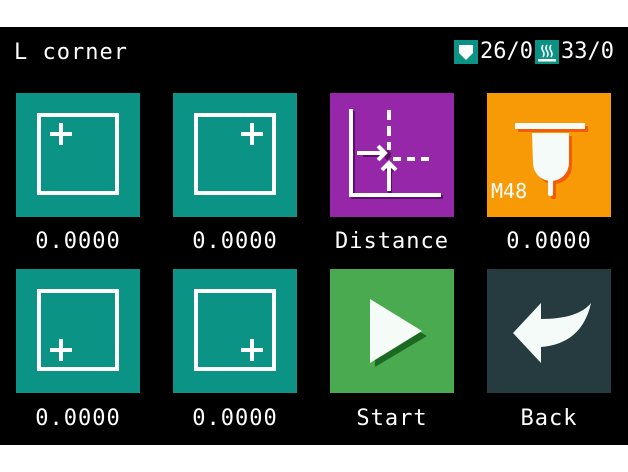  I want to click on bottom-left-value: 0.0000, so click(78, 418).